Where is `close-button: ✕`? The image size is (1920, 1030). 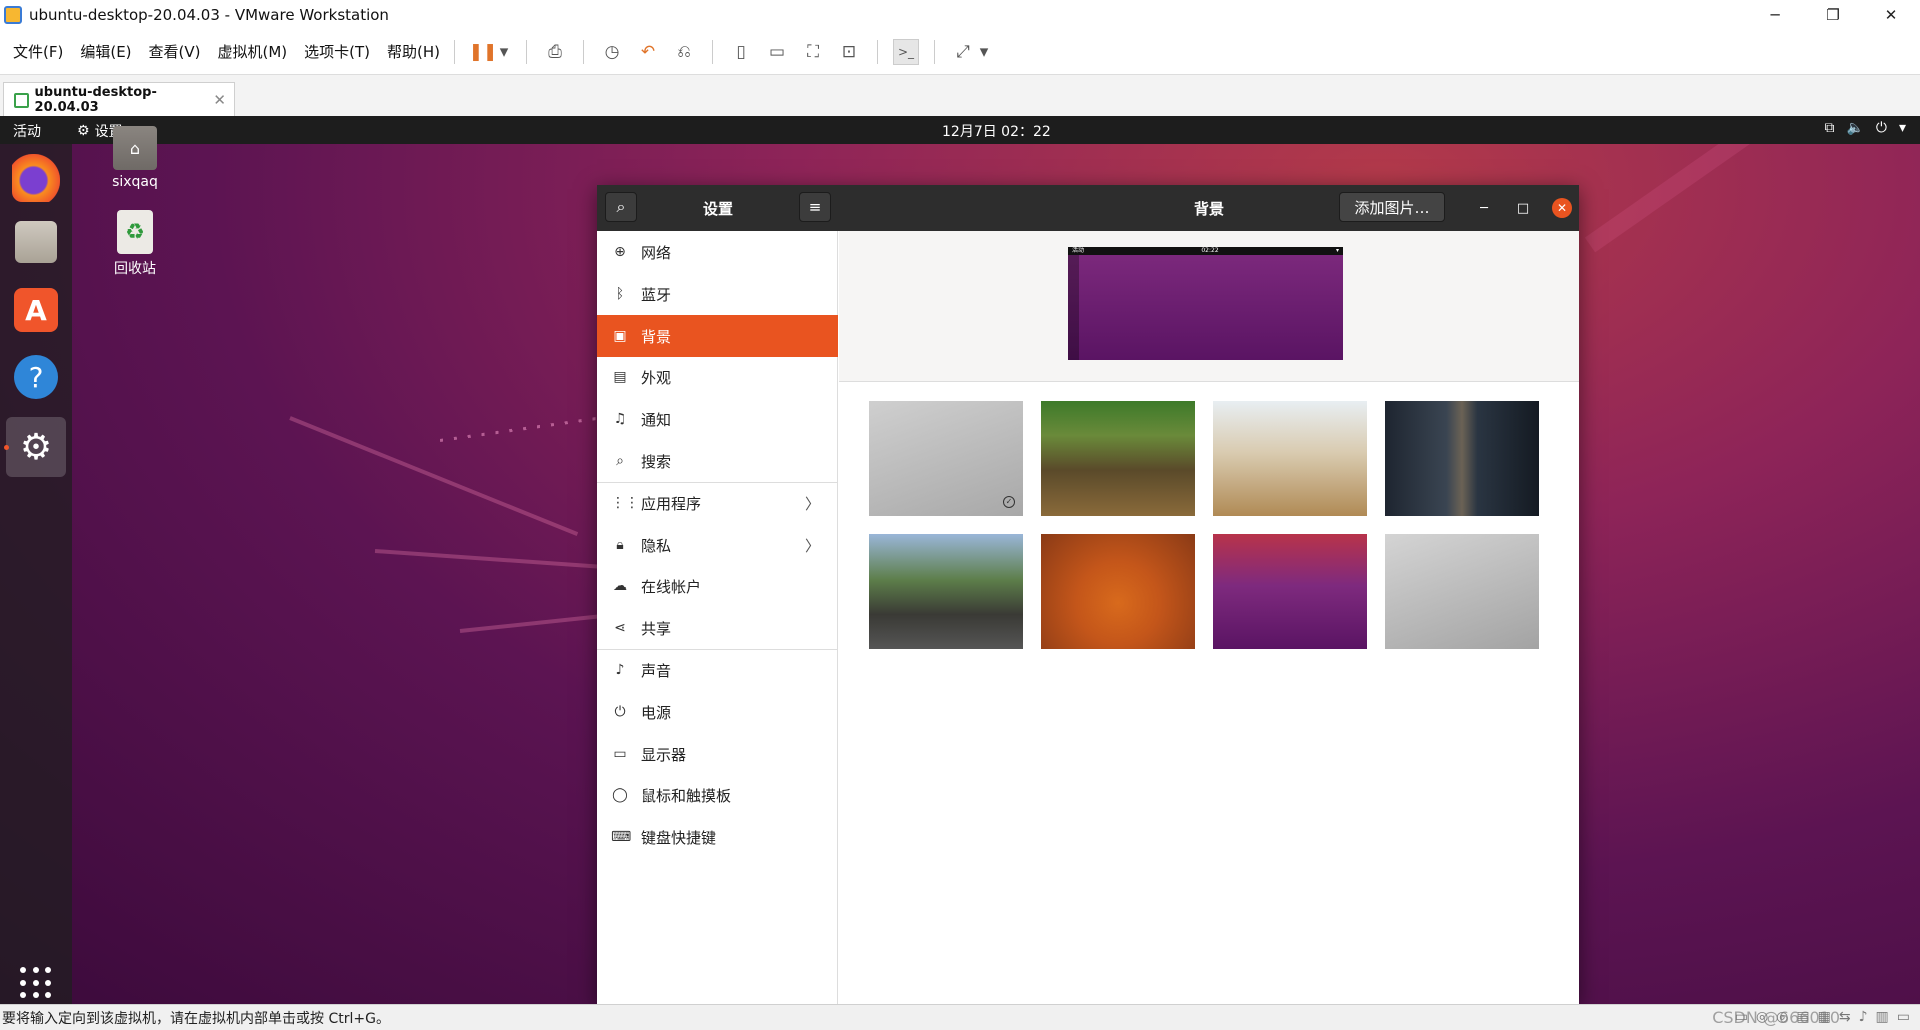 close-button: ✕ is located at coordinates (1891, 14).